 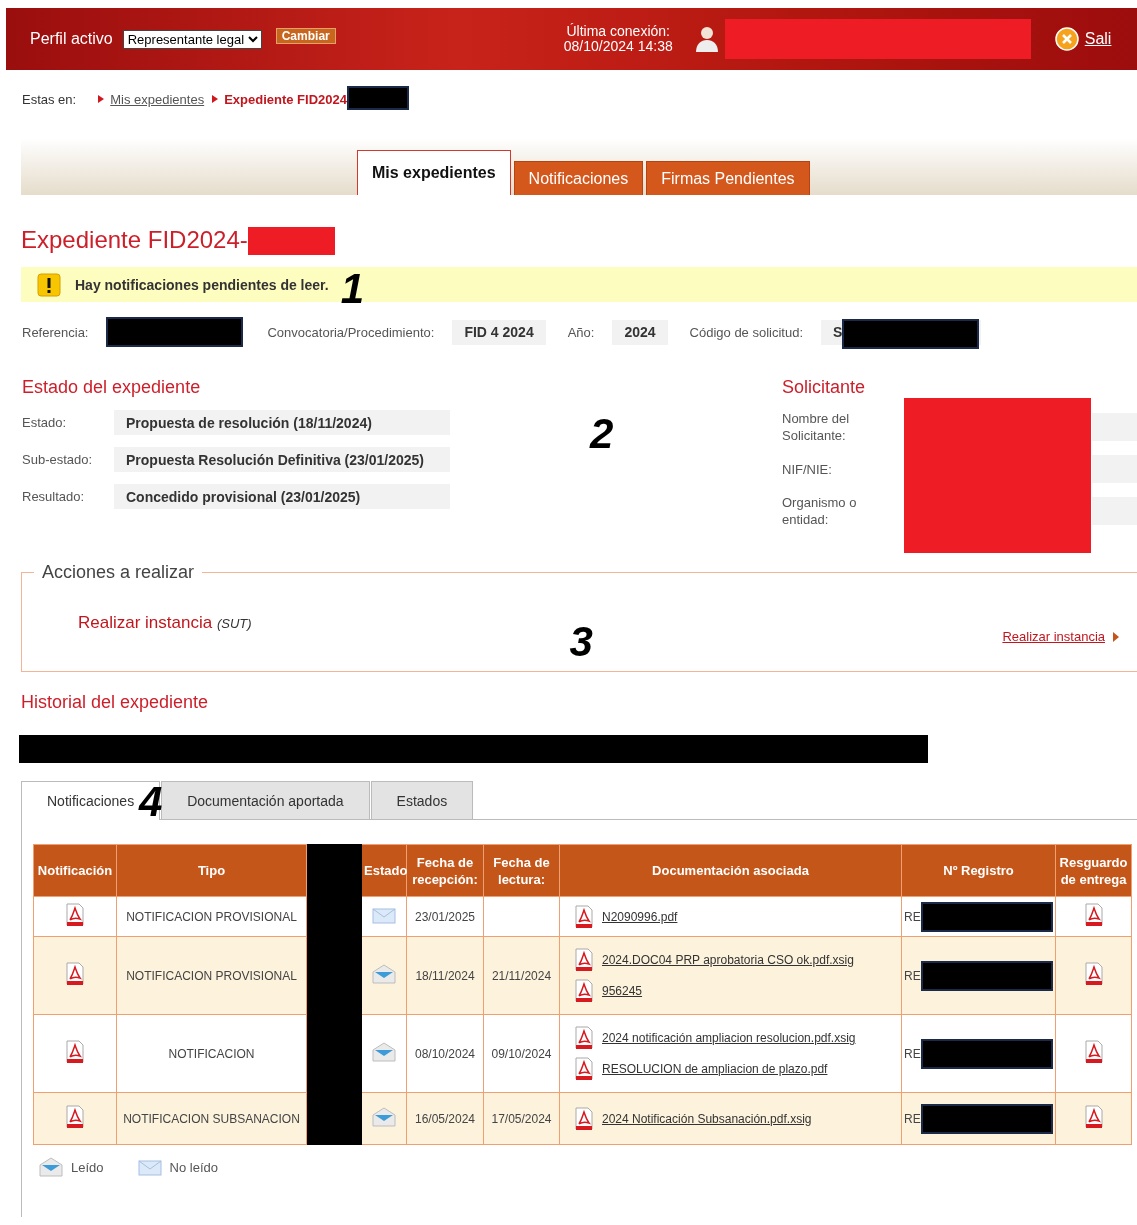 What do you see at coordinates (378, 98) in the screenshot?
I see `redaction-block` at bounding box center [378, 98].